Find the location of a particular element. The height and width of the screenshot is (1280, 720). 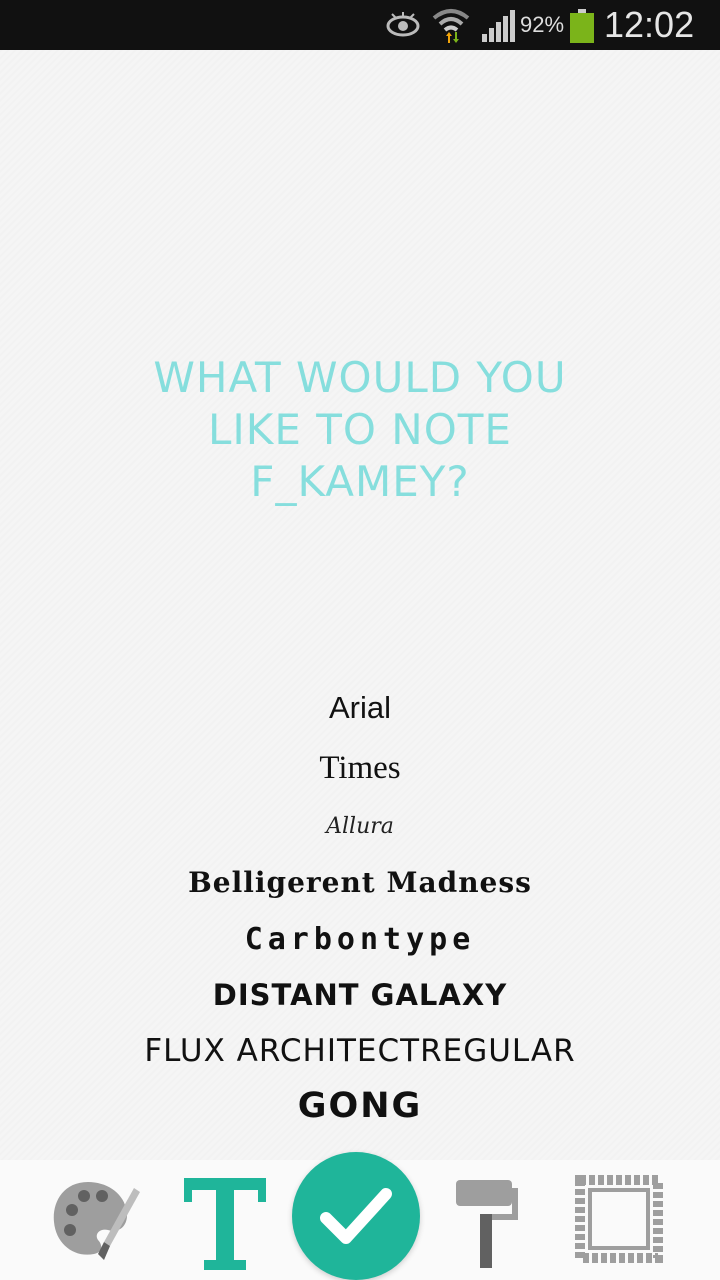

frame-icon is located at coordinates (619, 1219).